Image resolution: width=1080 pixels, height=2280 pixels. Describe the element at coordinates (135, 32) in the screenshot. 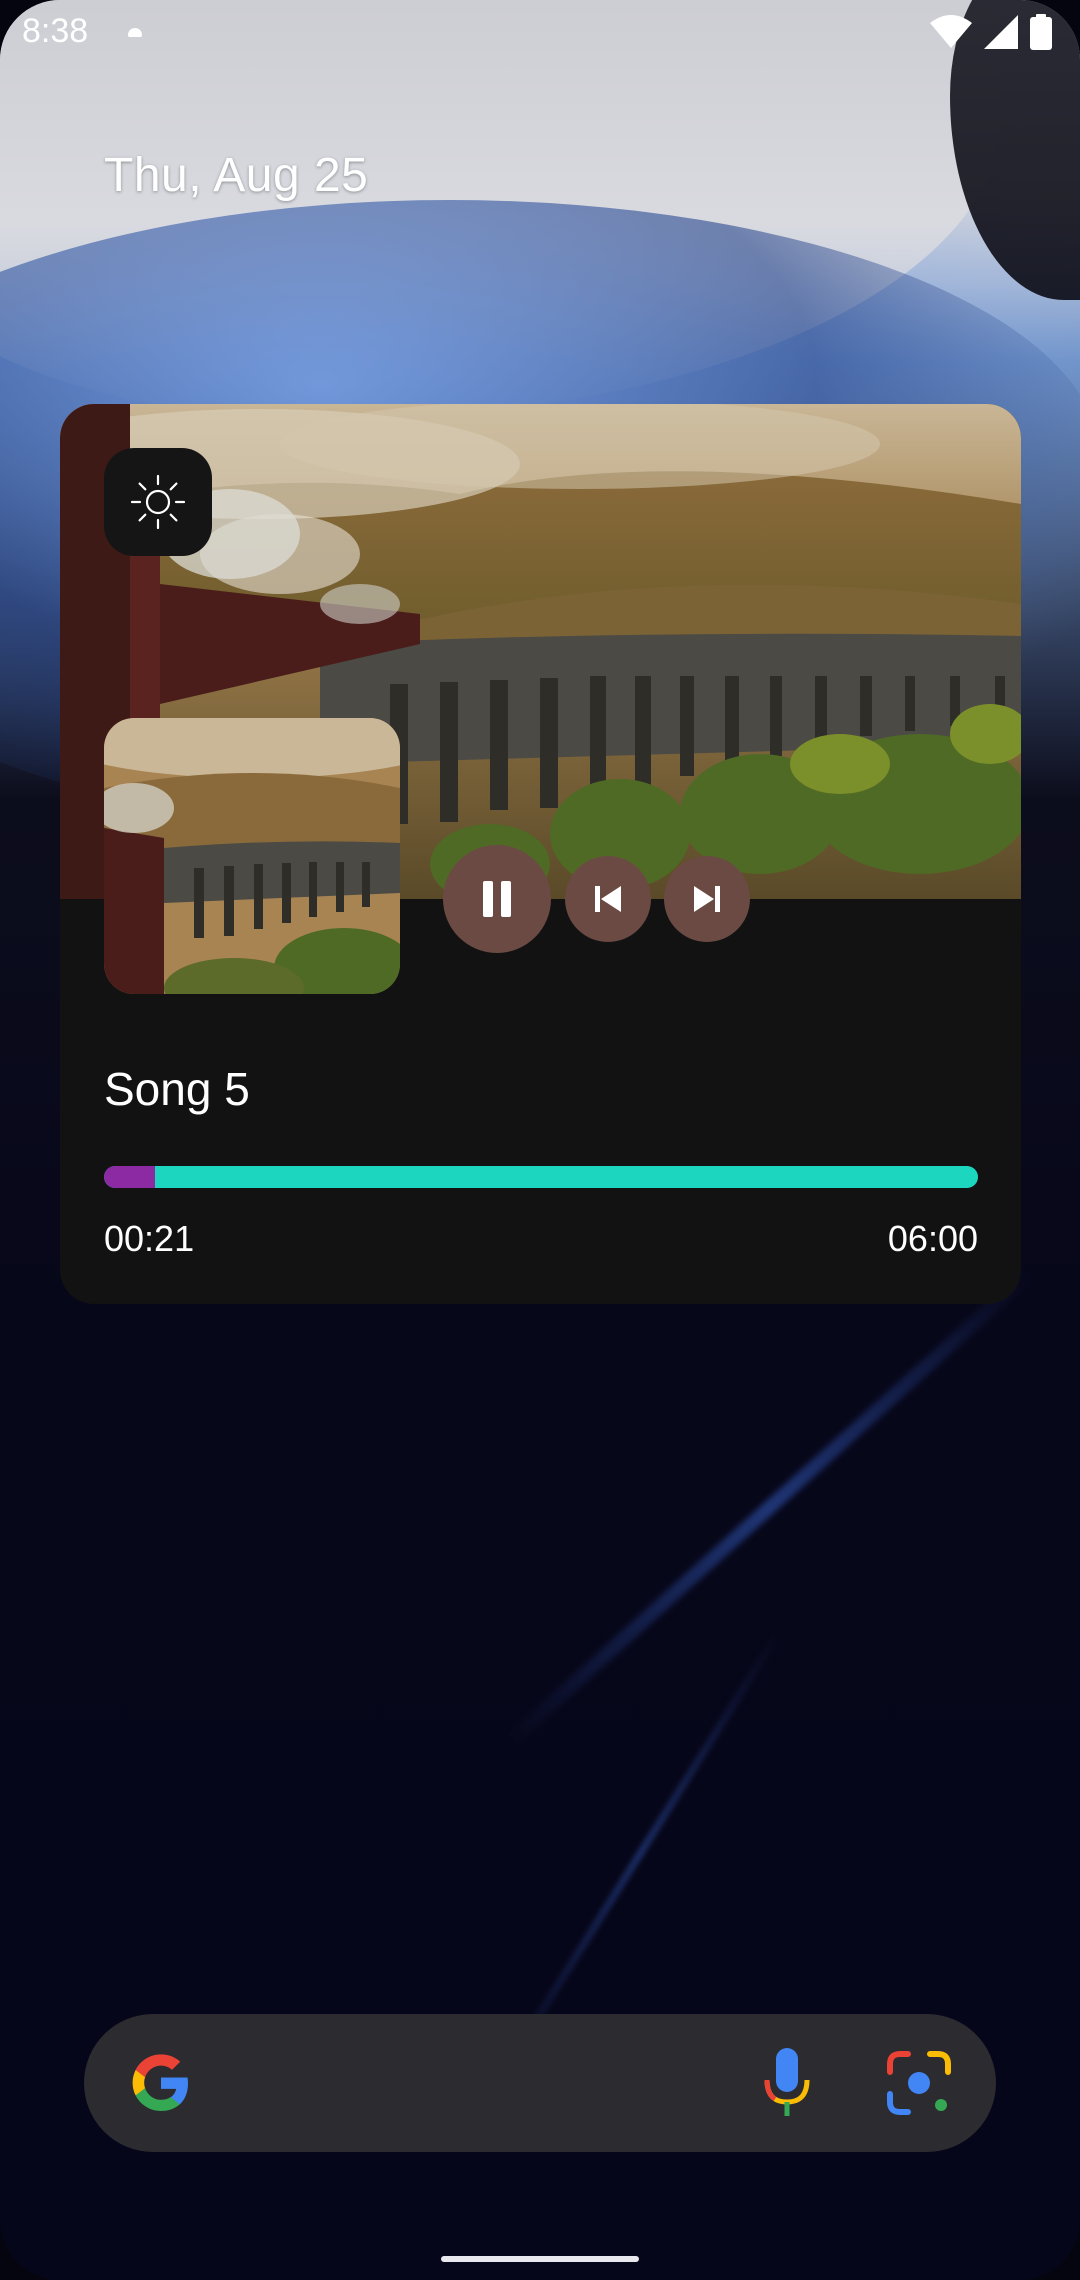

I see `cloud-icon` at that location.